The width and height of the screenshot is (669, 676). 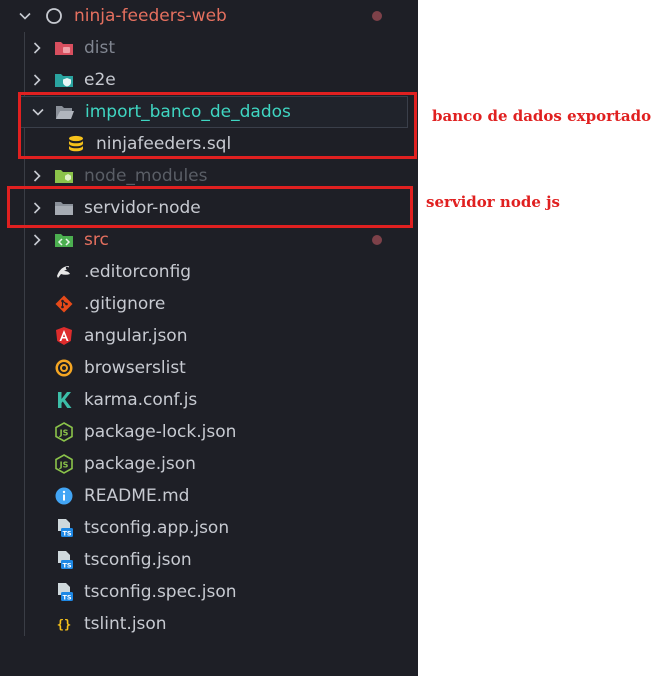 What do you see at coordinates (64, 368) in the screenshot?
I see `browserslist-icon` at bounding box center [64, 368].